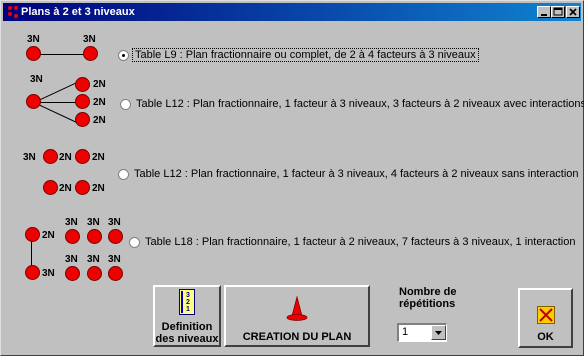 The image size is (584, 356). What do you see at coordinates (427, 304) in the screenshot?
I see `repetitions-label-line2: répétitions` at bounding box center [427, 304].